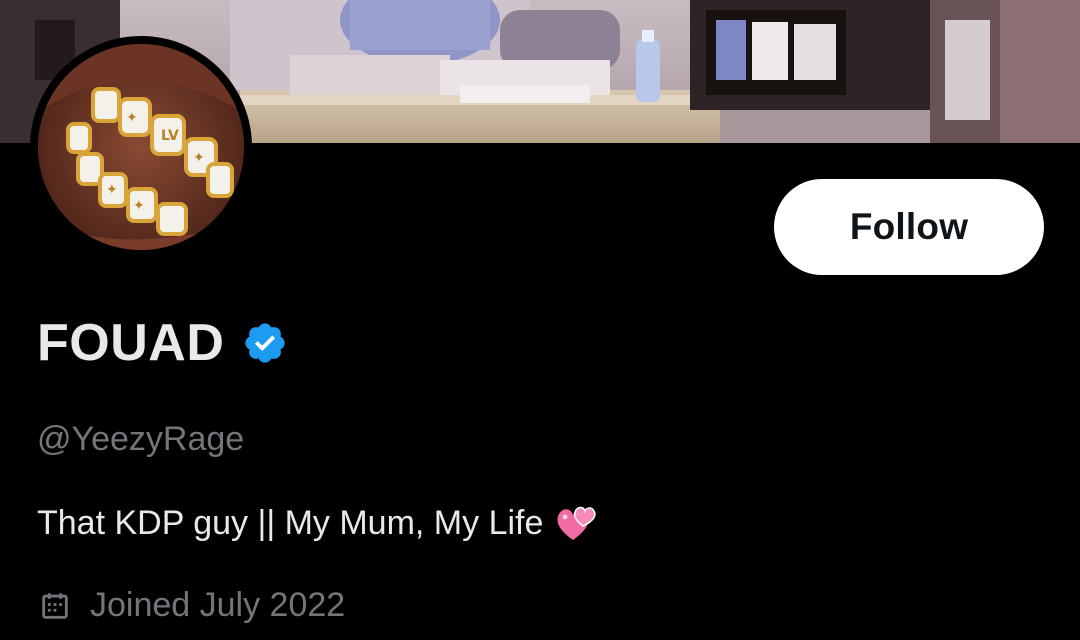 This screenshot has height=640, width=1080. Describe the element at coordinates (218, 605) in the screenshot. I see `joined-date-text: Joined July 2022` at that location.